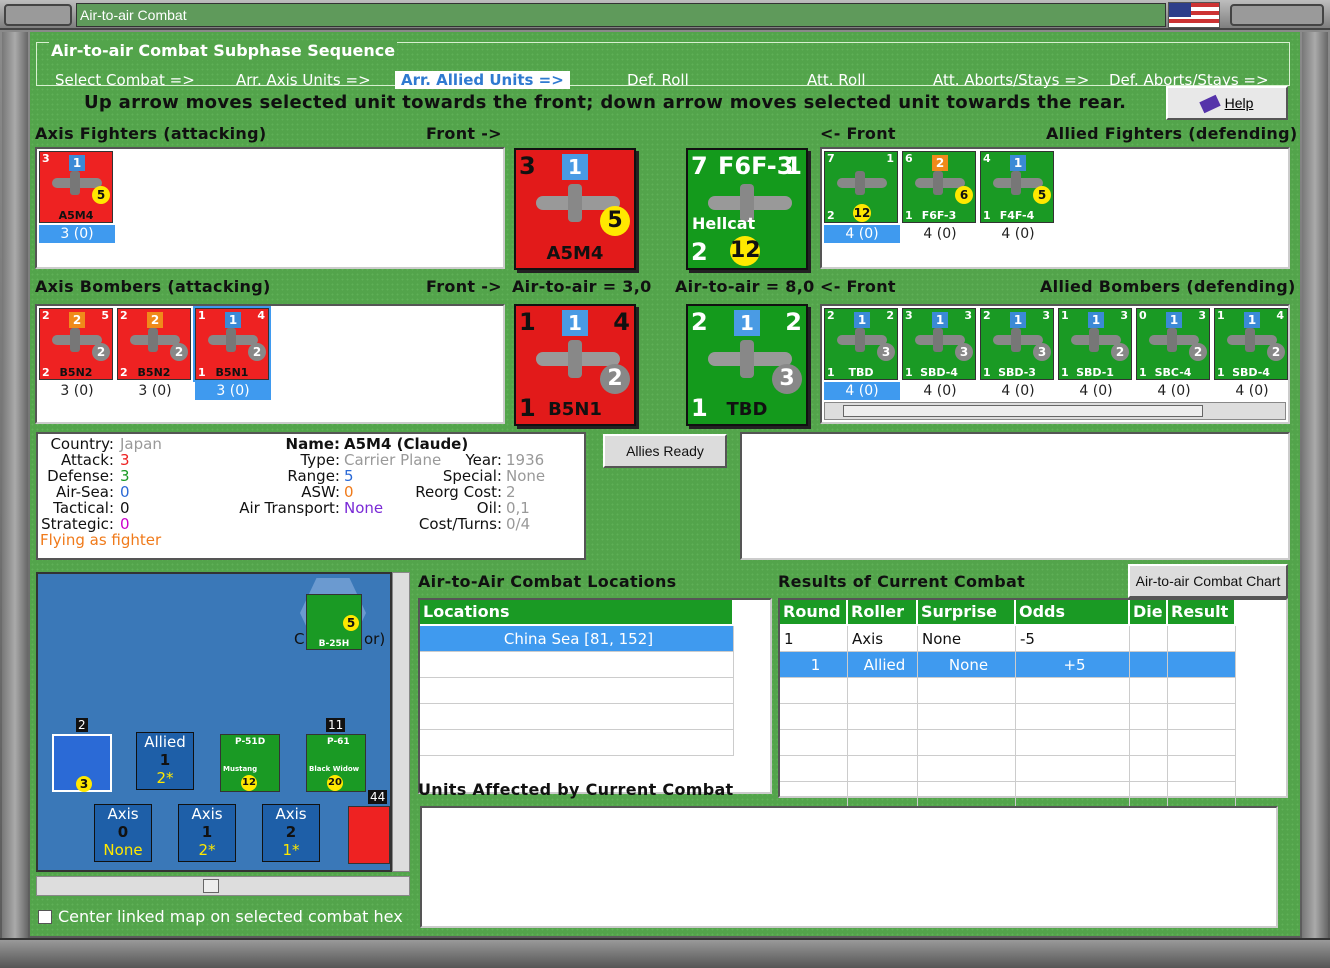  I want to click on unit-counter-f6f3: 7 1 2 12, so click(861, 187).